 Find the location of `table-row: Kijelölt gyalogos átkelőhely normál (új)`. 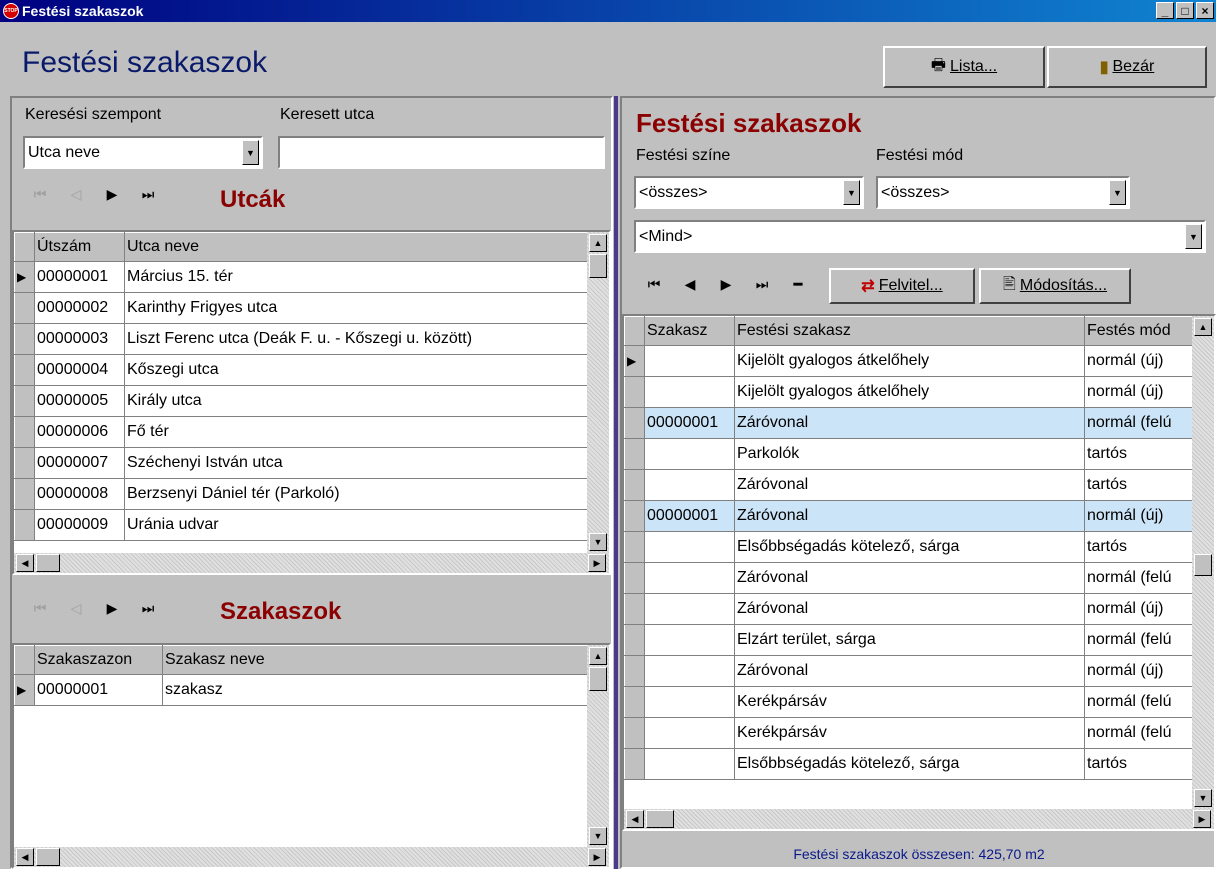

table-row: Kijelölt gyalogos átkelőhely normál (új) is located at coordinates (909, 392).